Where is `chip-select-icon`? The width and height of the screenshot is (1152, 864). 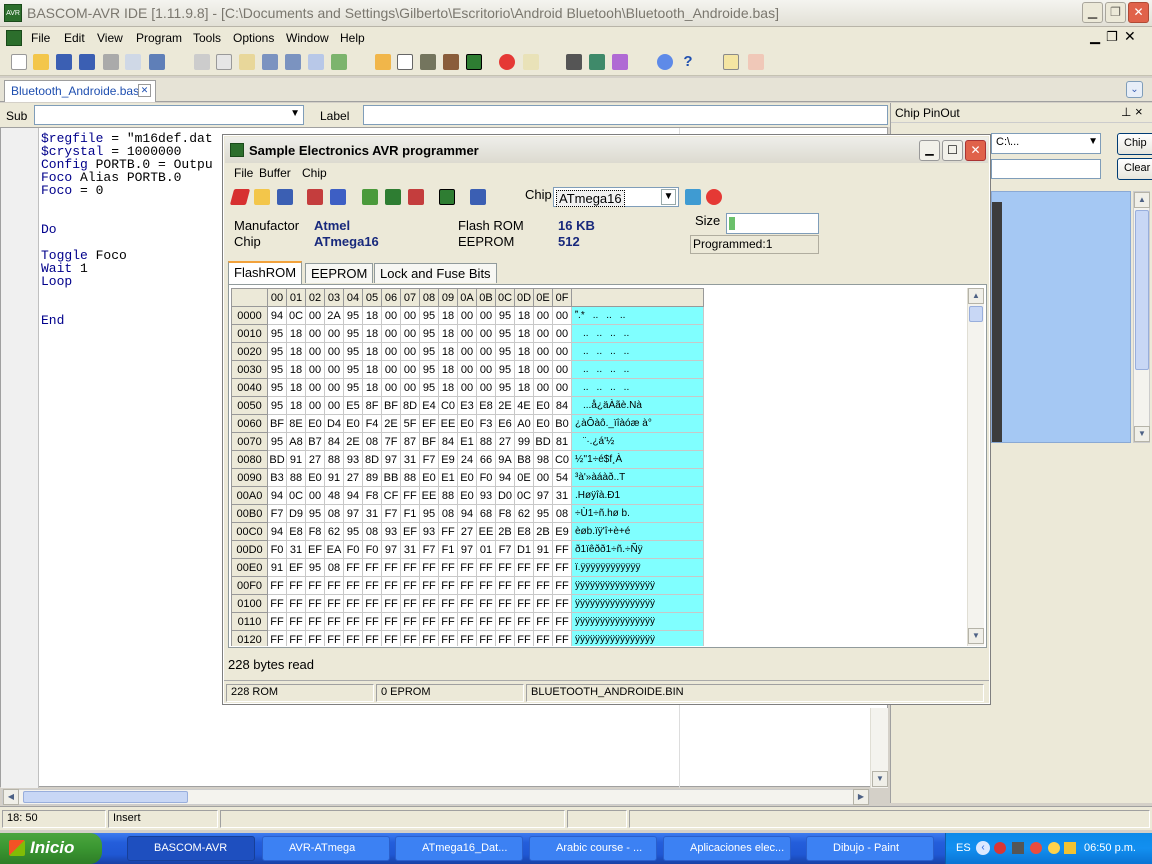
chip-select-icon is located at coordinates (447, 197).